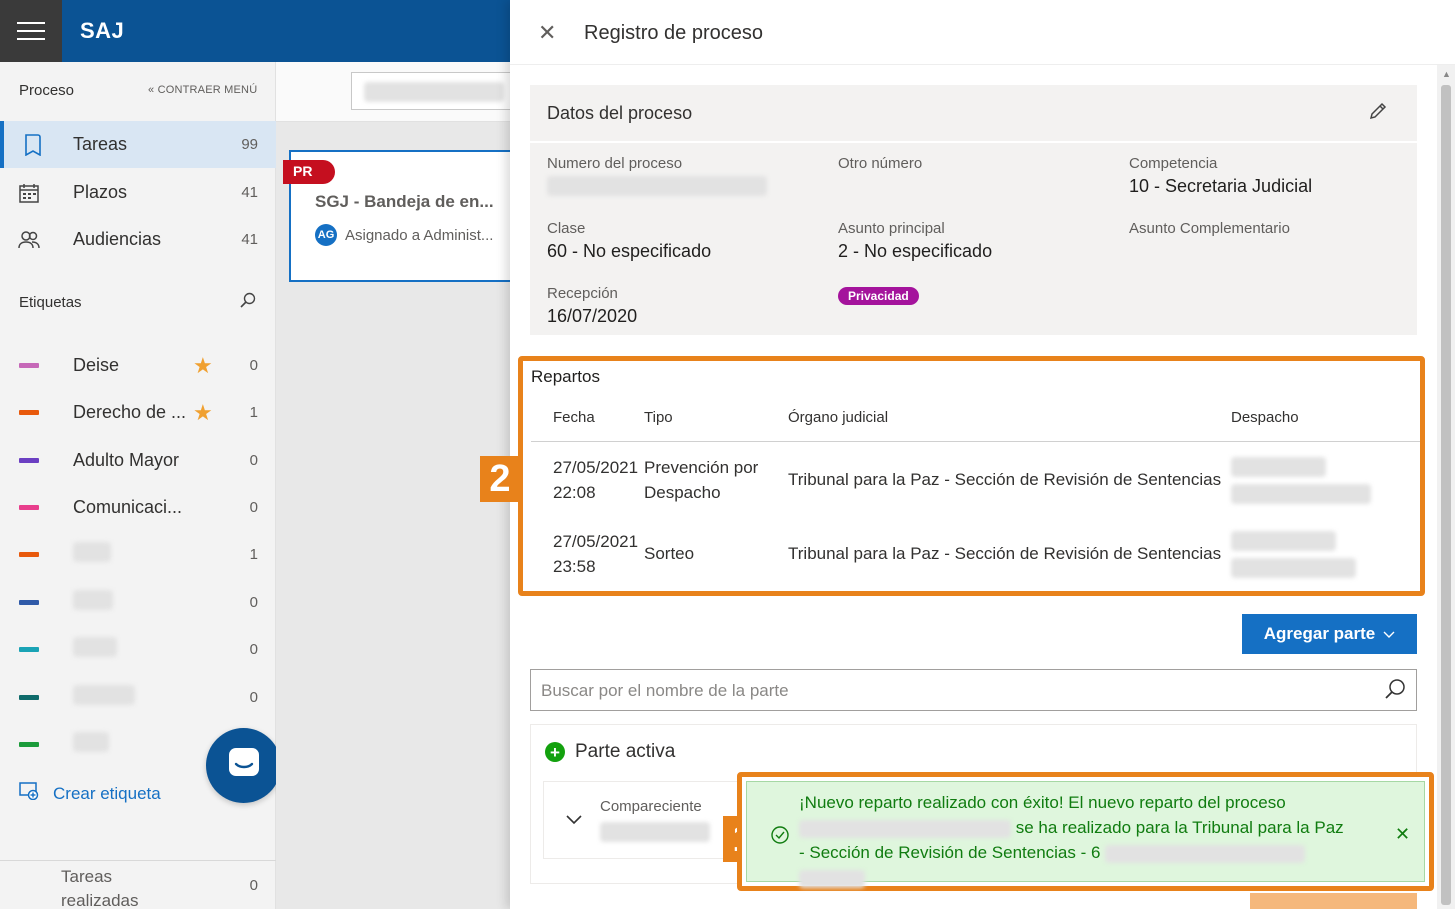 This screenshot has height=909, width=1455. I want to click on list-toolbar, so click(398, 92).